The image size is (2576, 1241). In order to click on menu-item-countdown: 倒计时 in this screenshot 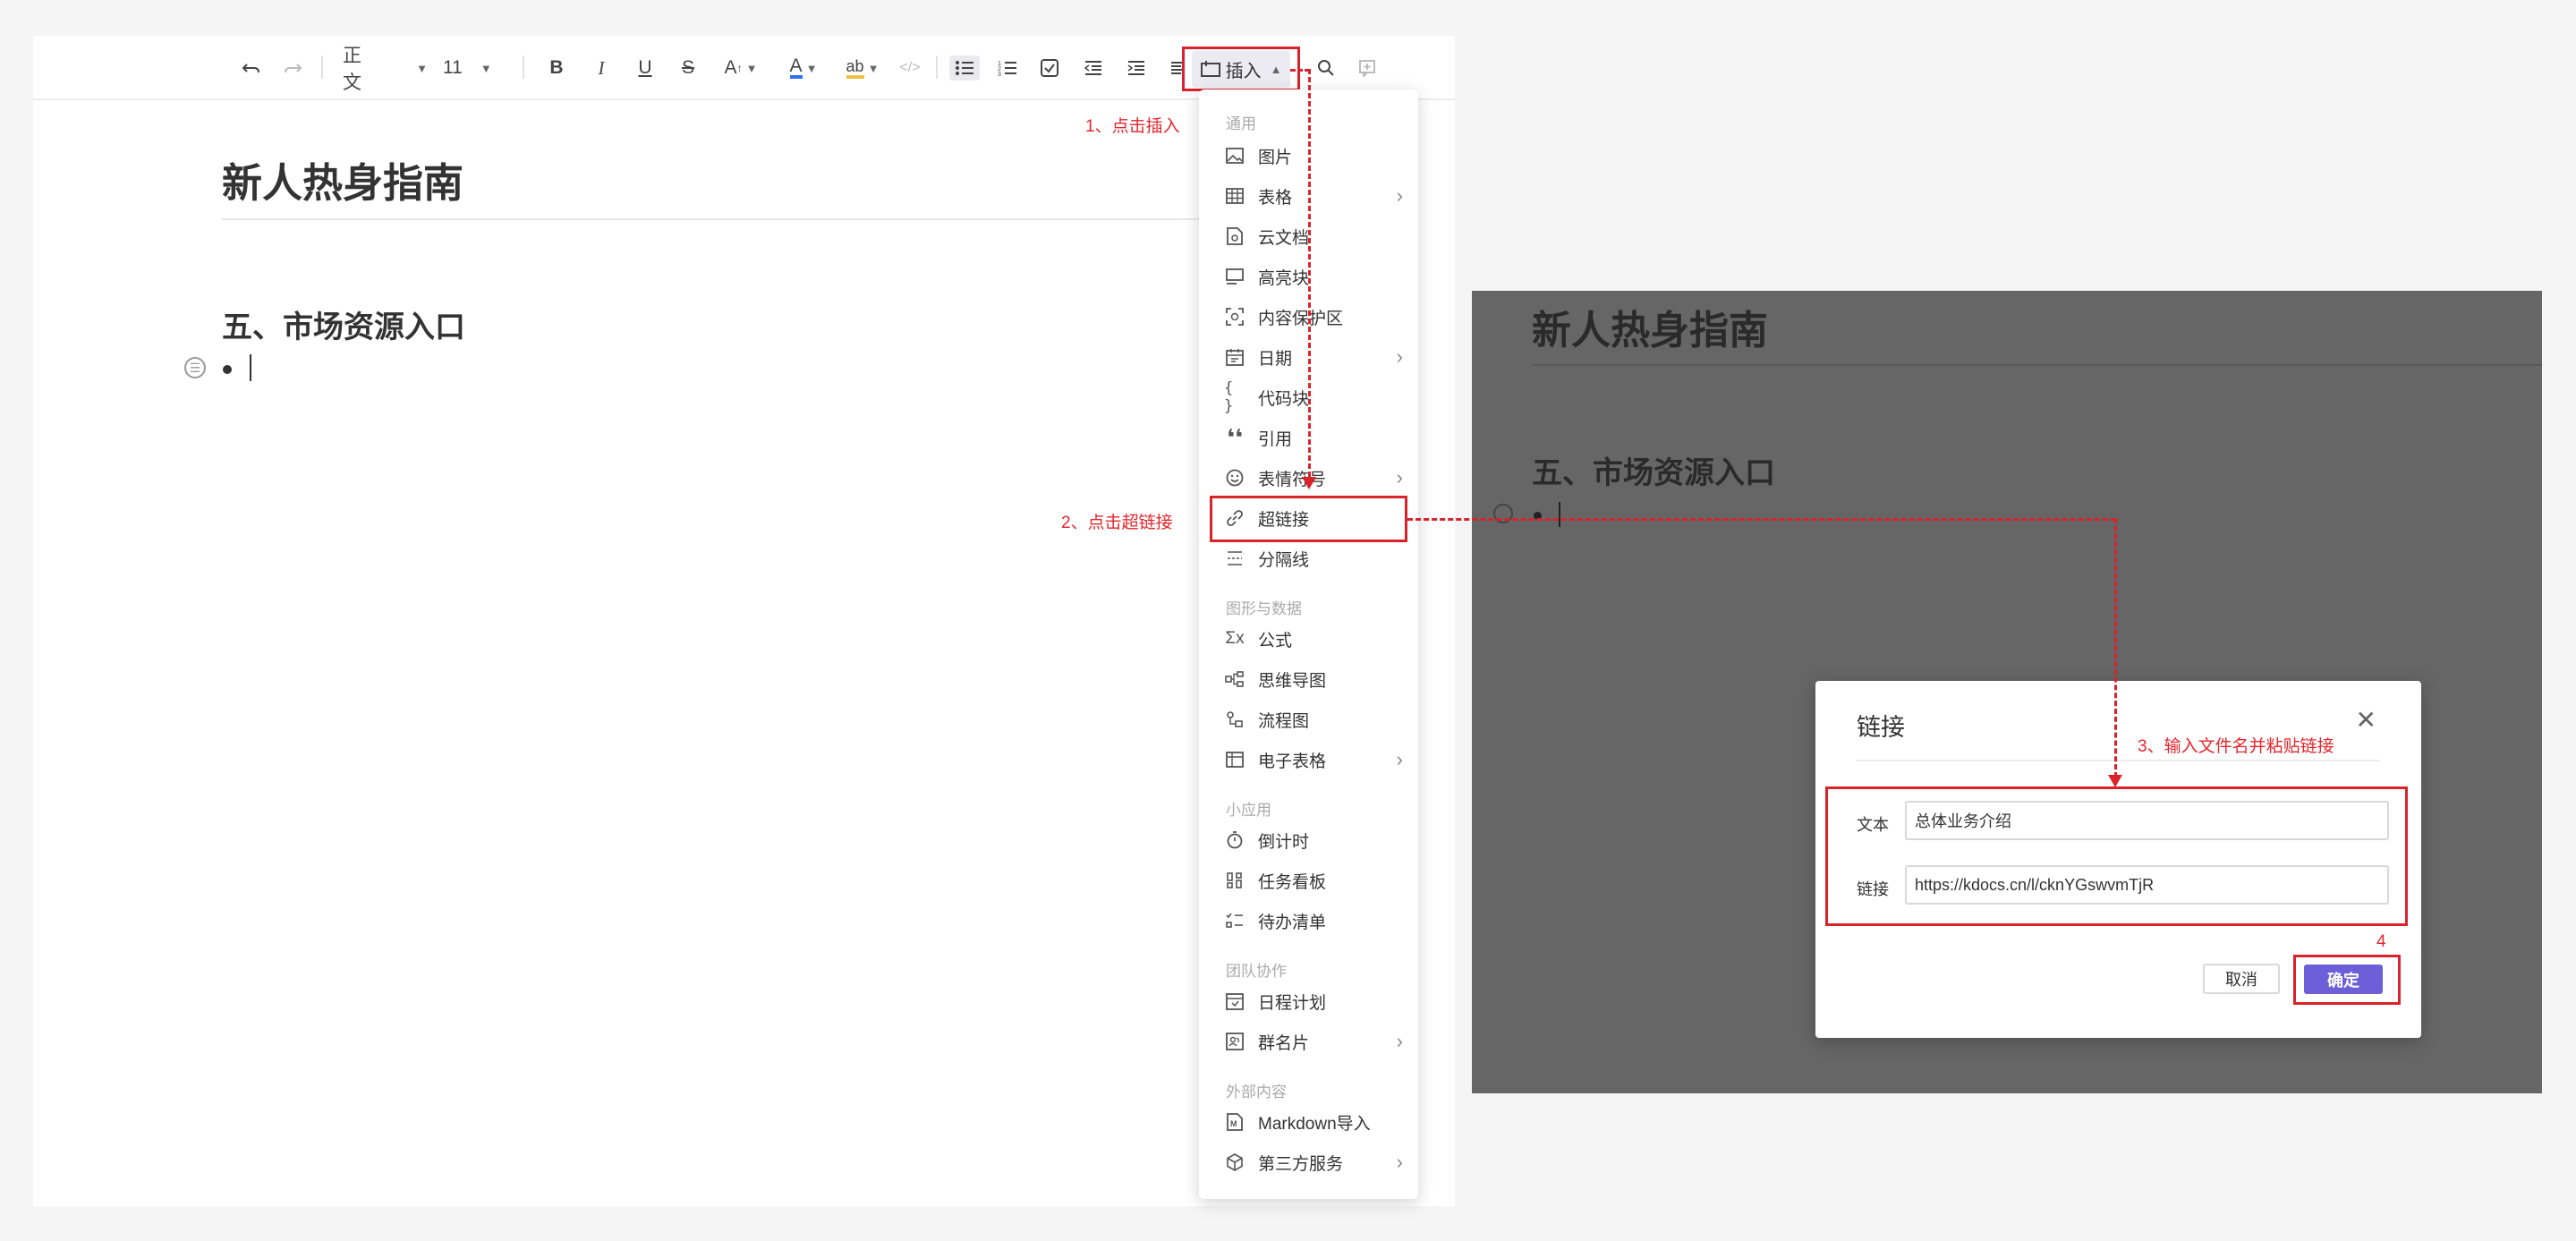, I will do `click(1313, 840)`.